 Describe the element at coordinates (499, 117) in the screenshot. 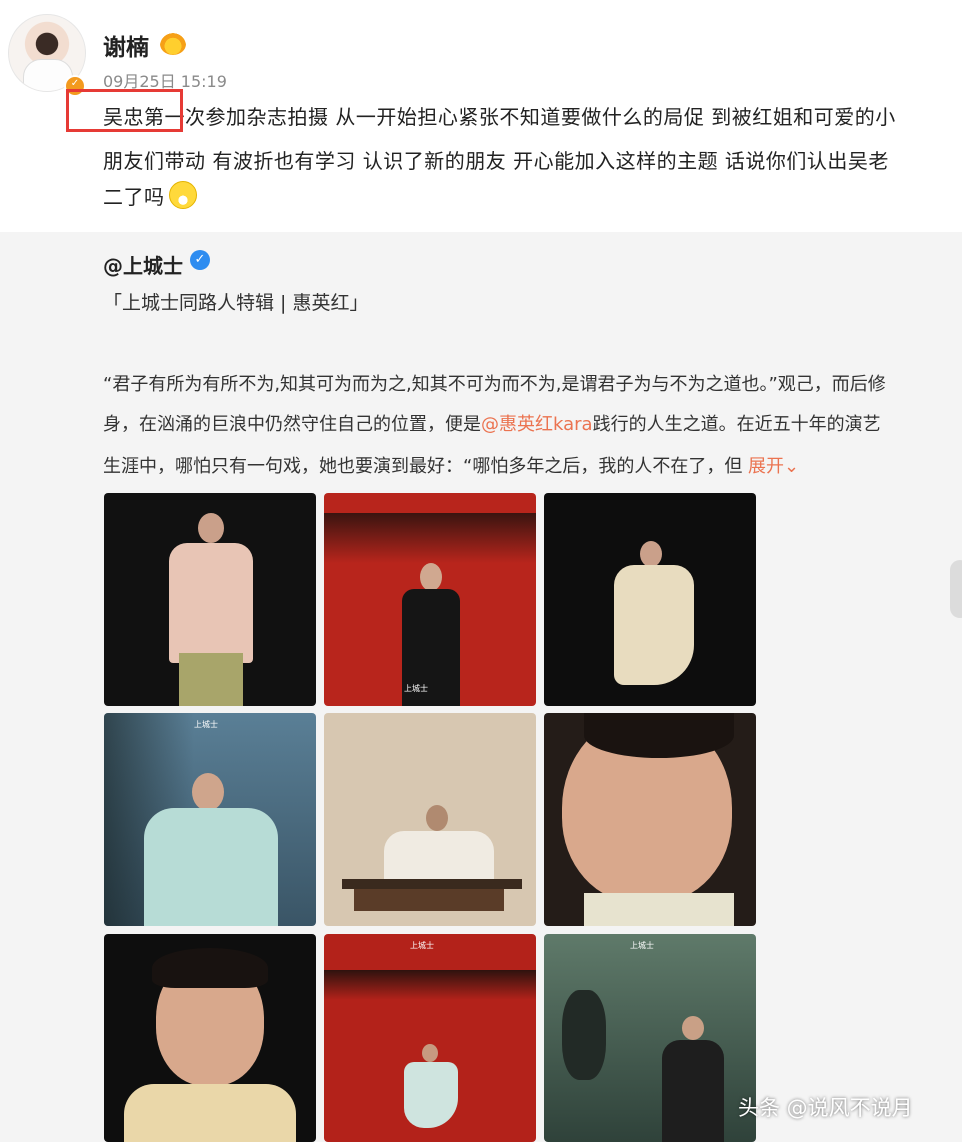

I see `post-text-line-1: 吴忠第一次参加杂志拍摄 从一开始担心紧张不知道要做什么的局促 到被红姐和可爱的小` at that location.